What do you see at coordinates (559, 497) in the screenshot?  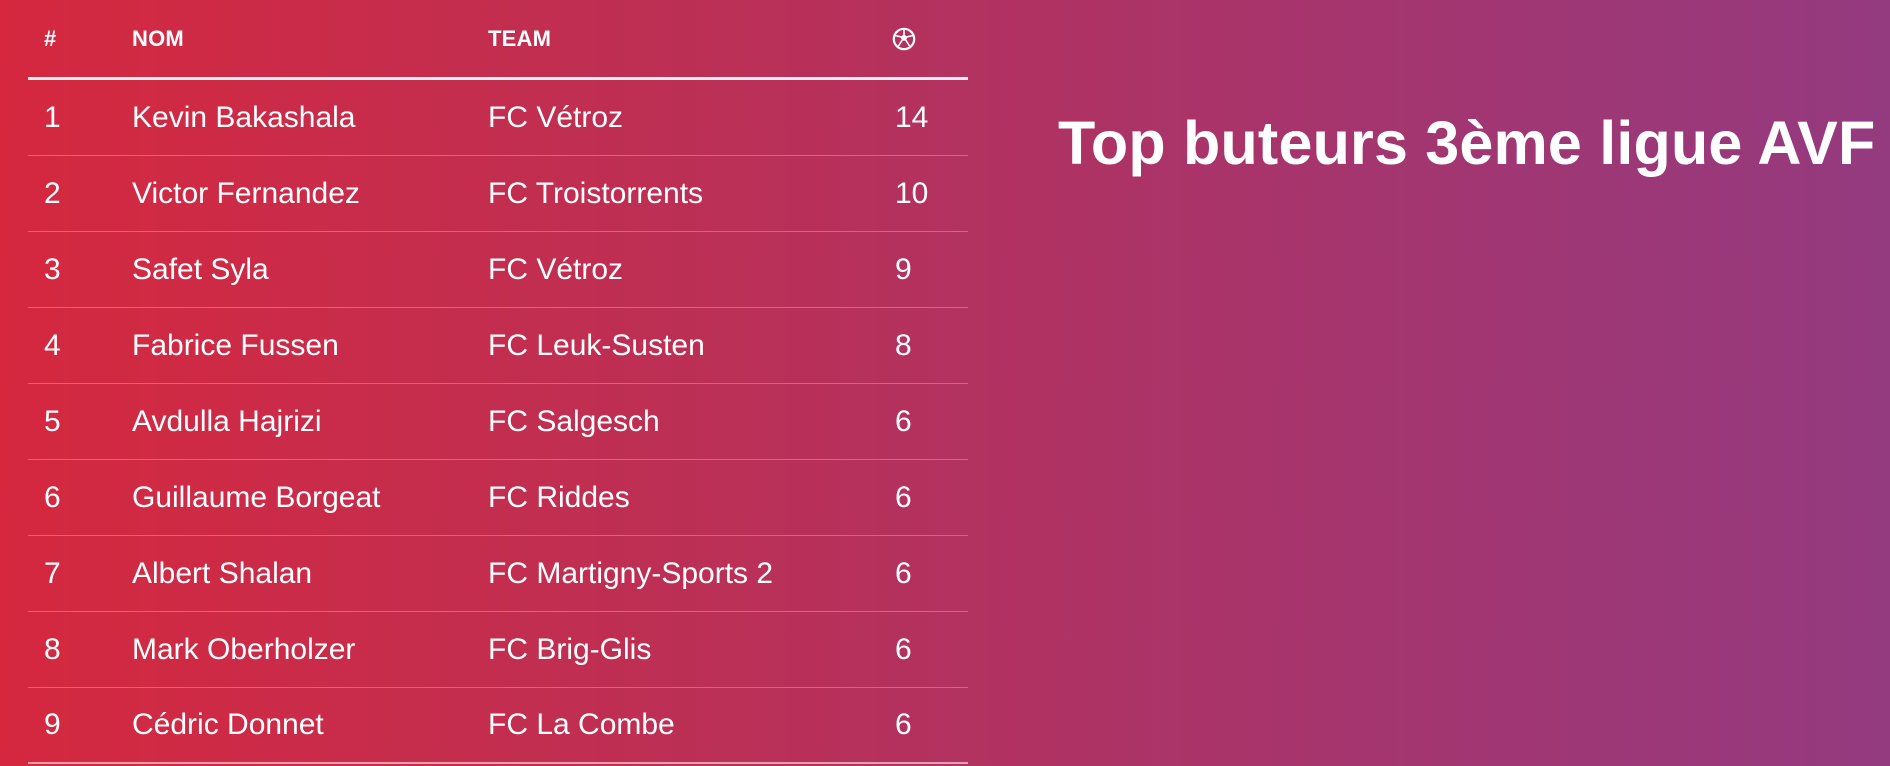 I see `team-cell: FC Riddes` at bounding box center [559, 497].